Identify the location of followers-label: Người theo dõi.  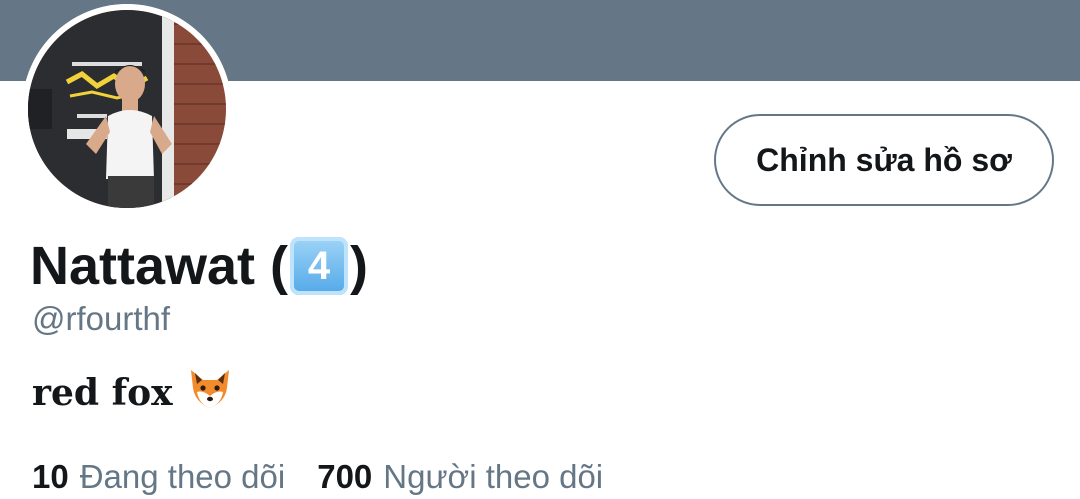
(493, 476).